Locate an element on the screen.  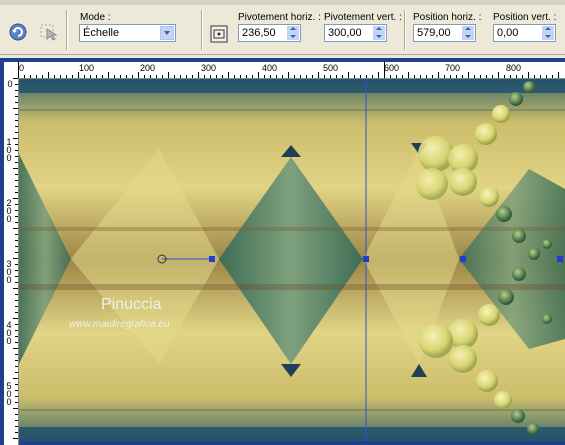
pos-h-field: 579,00 is located at coordinates (444, 33).